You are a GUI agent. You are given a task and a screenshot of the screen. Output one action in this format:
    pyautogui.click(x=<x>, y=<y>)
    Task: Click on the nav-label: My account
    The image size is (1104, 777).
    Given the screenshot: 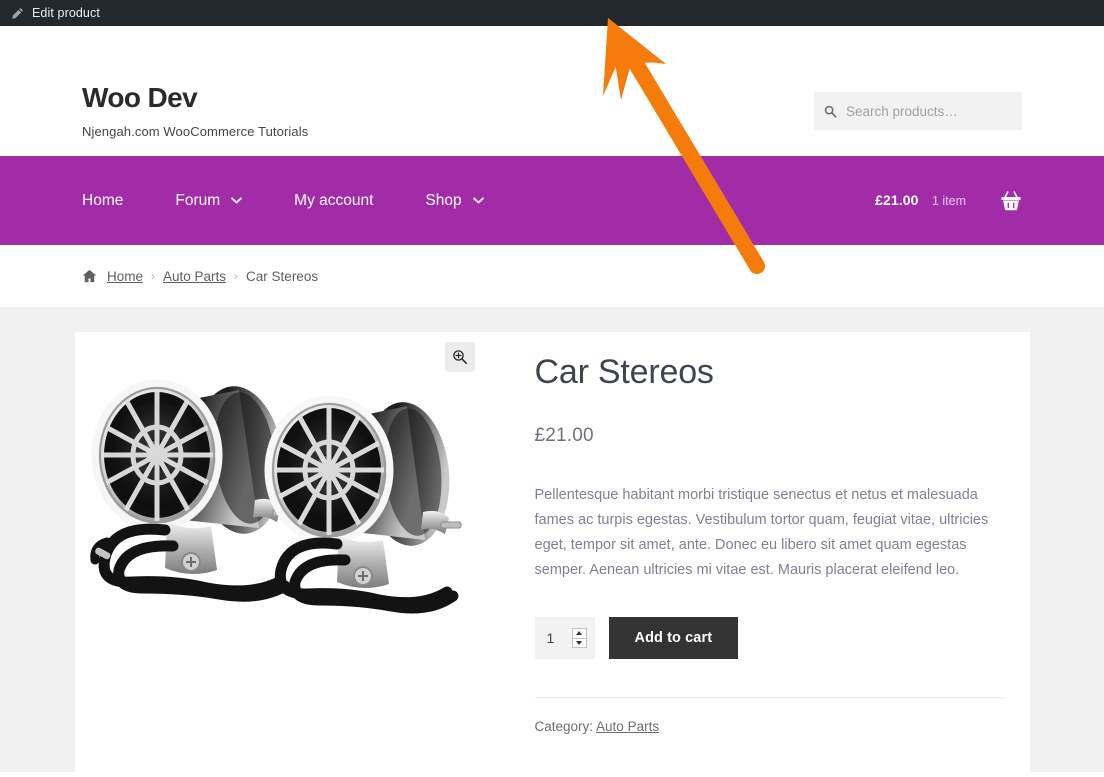 What is the action you would take?
    pyautogui.click(x=334, y=200)
    